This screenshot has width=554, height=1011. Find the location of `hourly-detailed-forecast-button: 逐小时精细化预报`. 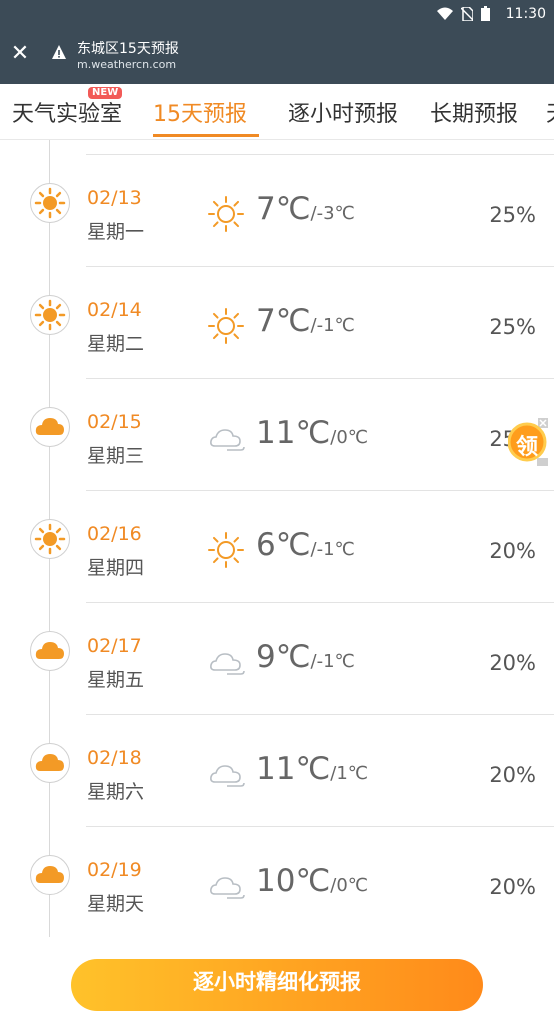

hourly-detailed-forecast-button: 逐小时精细化预报 is located at coordinates (277, 985).